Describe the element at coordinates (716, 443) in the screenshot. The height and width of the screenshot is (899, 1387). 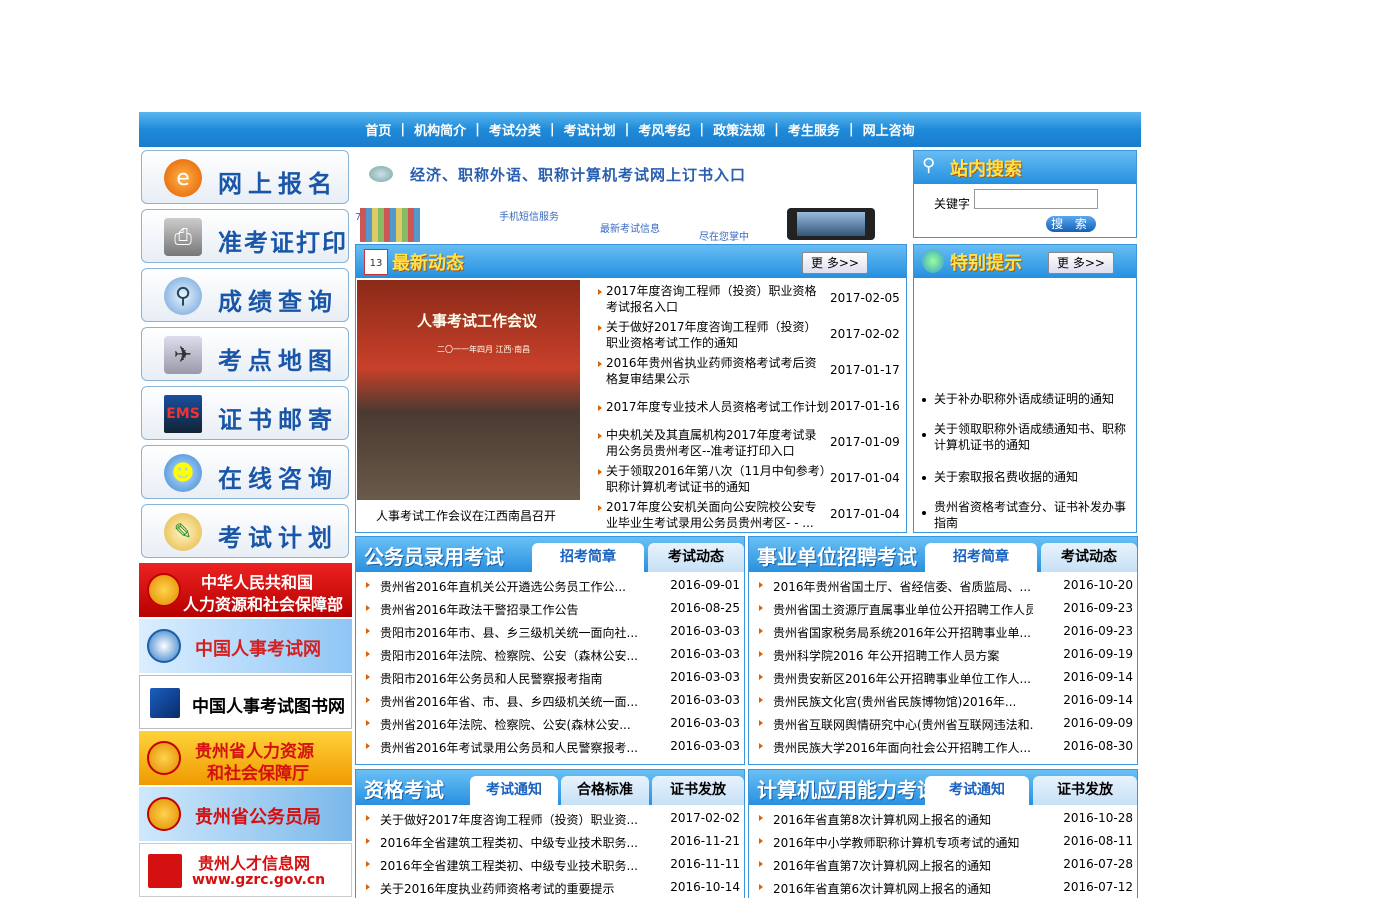
I see `news-item-title: 中央机关及其直属机构2017年度考试录用公务员贵州考区--准考证打印入口` at that location.